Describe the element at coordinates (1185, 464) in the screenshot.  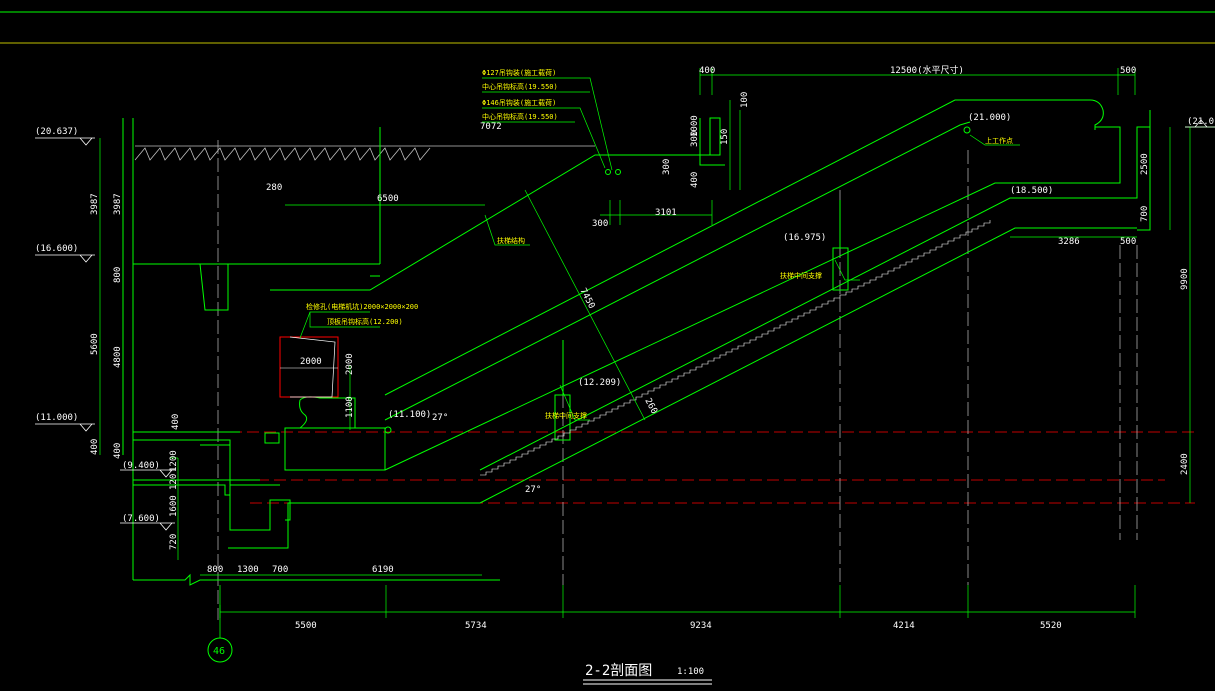
I see `dim-right-2400: 2400` at that location.